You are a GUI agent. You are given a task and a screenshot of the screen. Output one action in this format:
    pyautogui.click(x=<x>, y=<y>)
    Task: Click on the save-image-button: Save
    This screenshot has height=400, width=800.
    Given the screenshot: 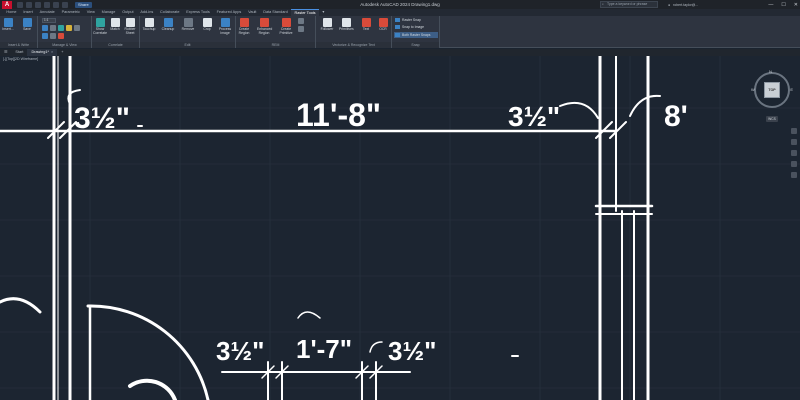 What is the action you would take?
    pyautogui.click(x=27, y=25)
    